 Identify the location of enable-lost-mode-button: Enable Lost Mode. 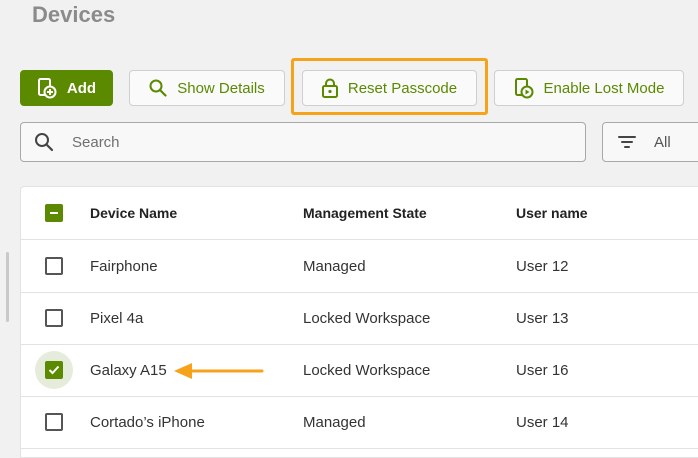
(589, 88).